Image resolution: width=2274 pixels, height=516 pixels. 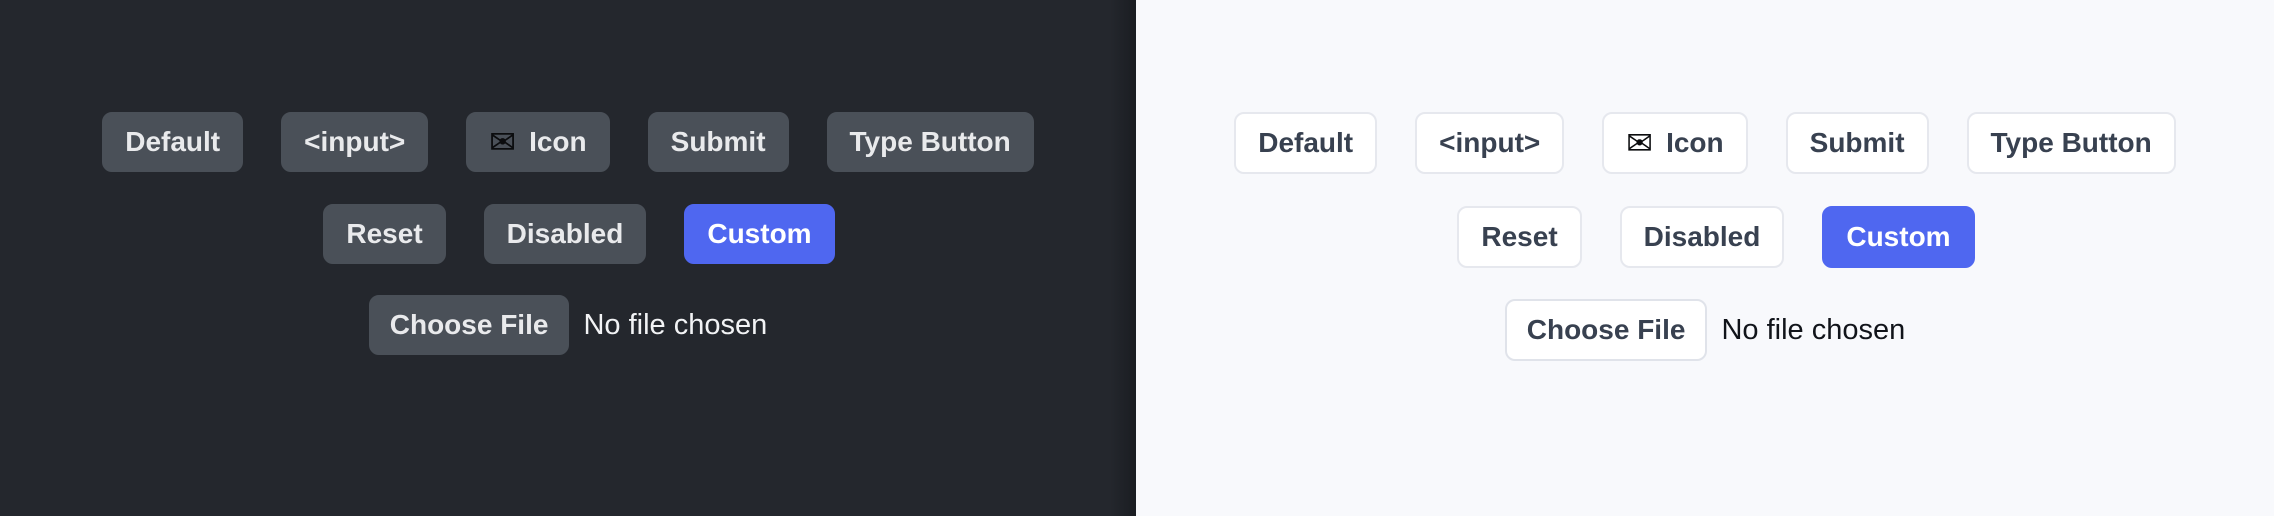 I want to click on light-choose-file-button: Choose File, so click(x=1606, y=330).